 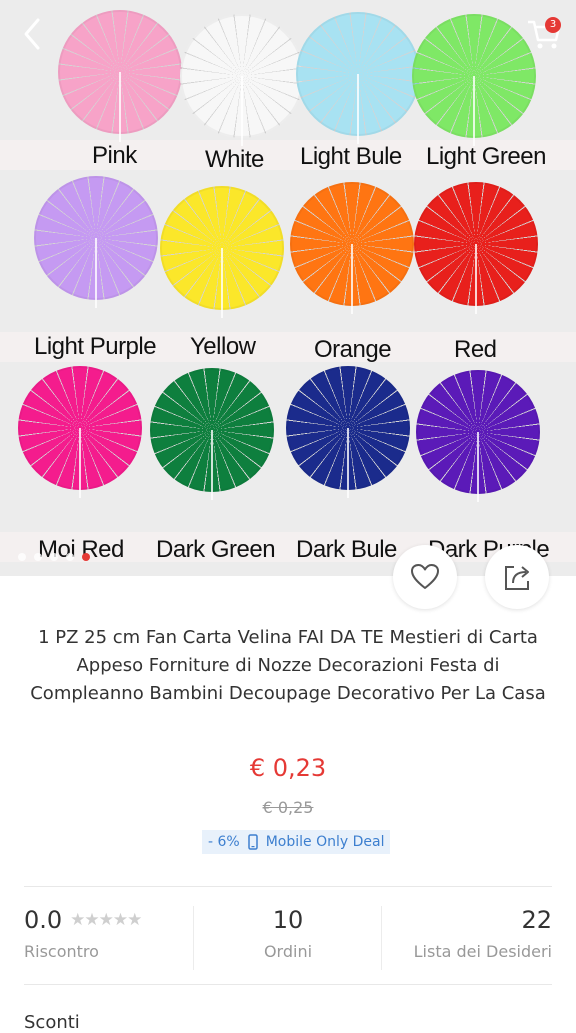 What do you see at coordinates (34, 34) in the screenshot?
I see `chevron-left-icon` at bounding box center [34, 34].